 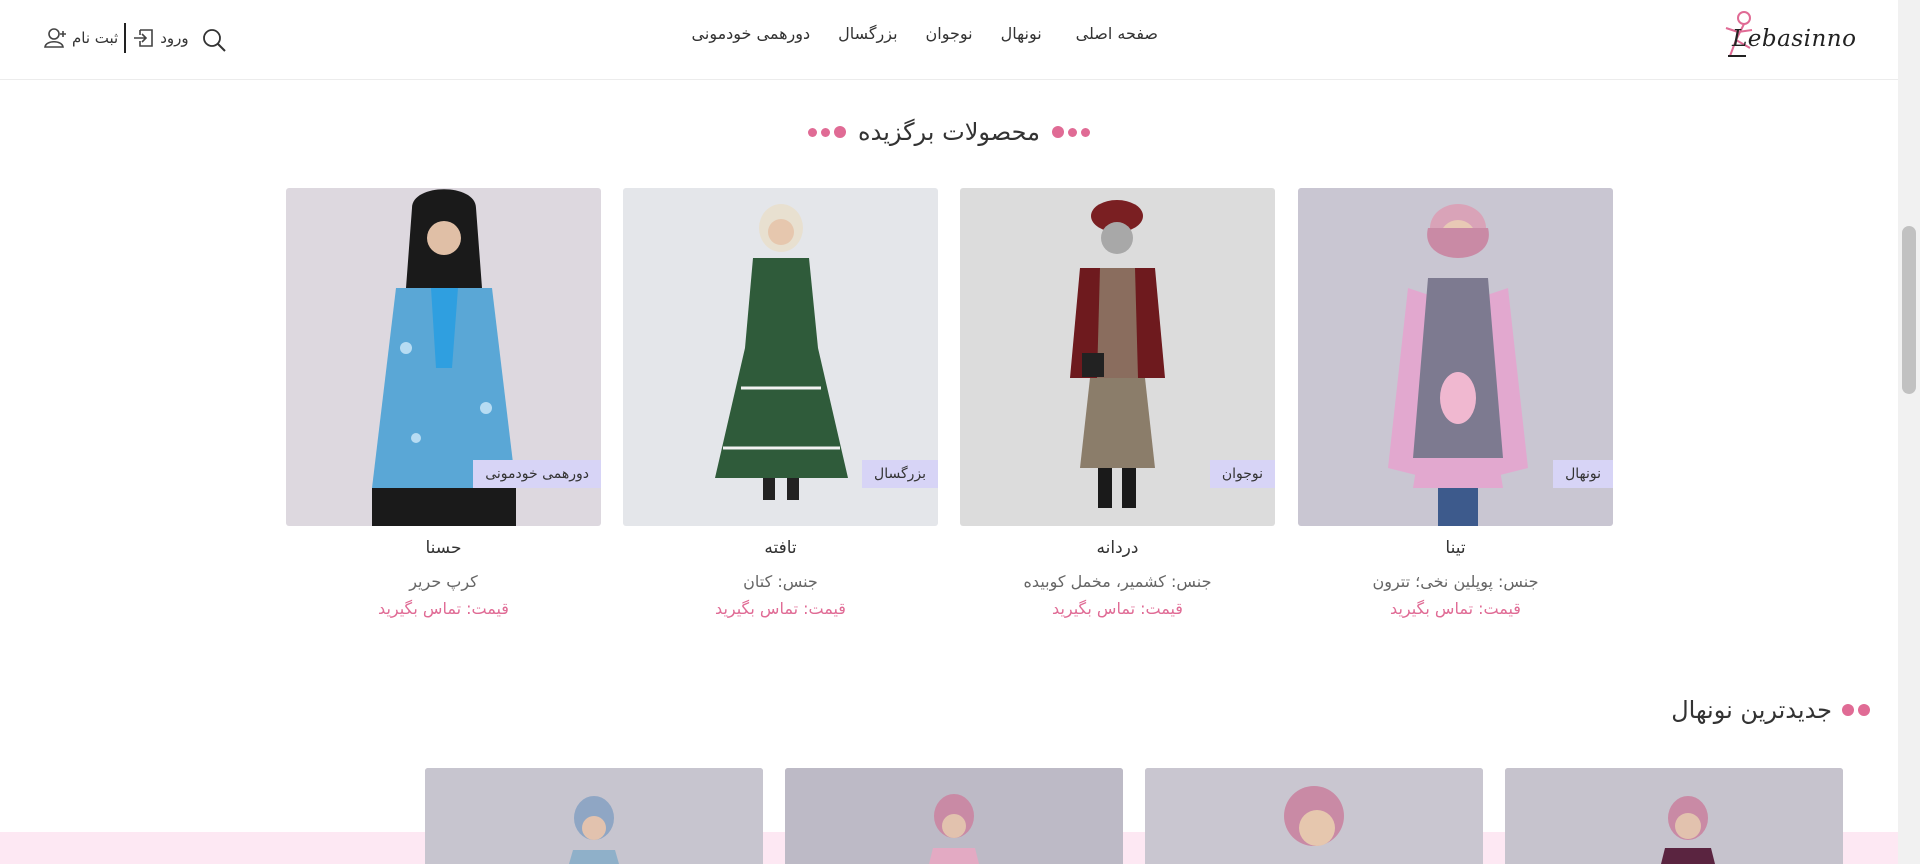 What do you see at coordinates (443, 357) in the screenshot?
I see `product-image: دورهمی خودمونی` at bounding box center [443, 357].